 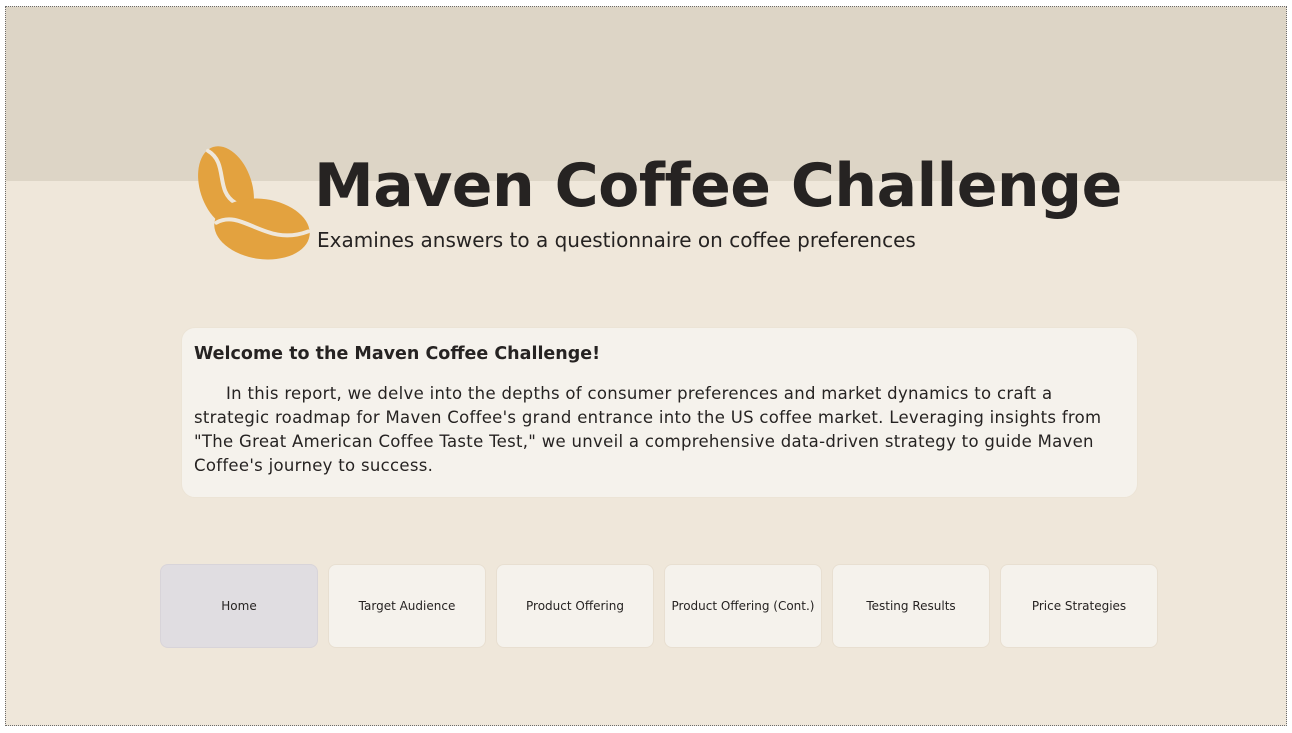 I want to click on nav-button-target-audience: Target Audience, so click(x=407, y=606).